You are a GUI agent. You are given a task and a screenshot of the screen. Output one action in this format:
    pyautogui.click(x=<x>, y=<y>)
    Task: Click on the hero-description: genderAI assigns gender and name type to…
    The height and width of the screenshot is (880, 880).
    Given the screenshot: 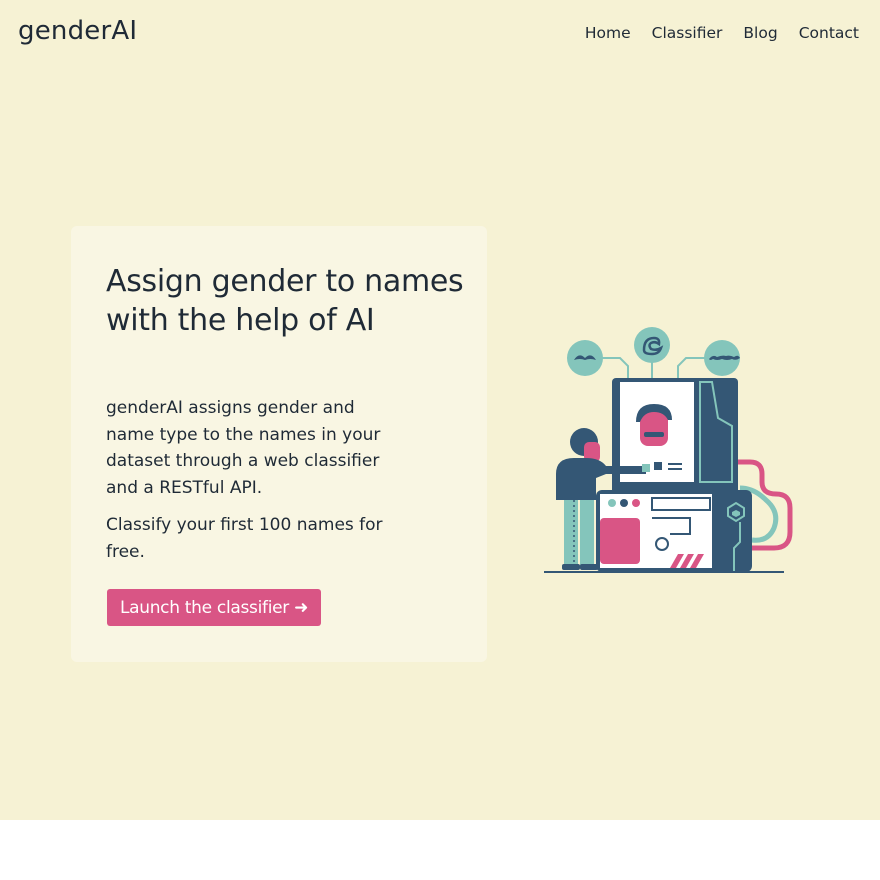 What is the action you would take?
    pyautogui.click(x=243, y=448)
    